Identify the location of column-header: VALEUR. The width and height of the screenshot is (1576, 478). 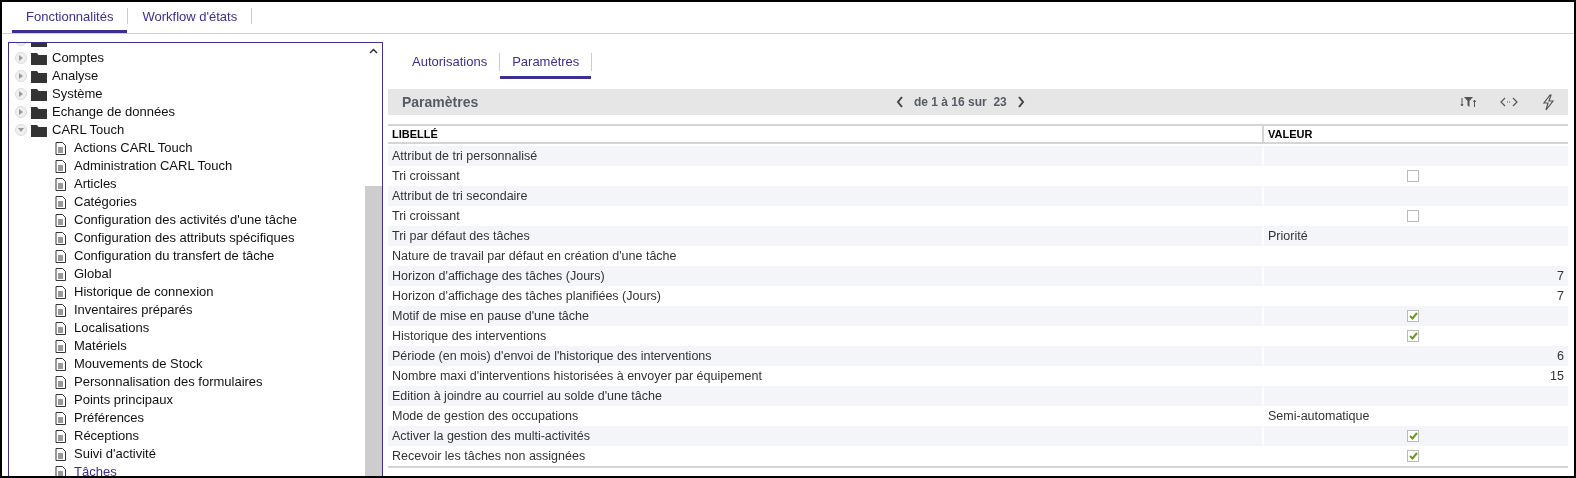
(1290, 134).